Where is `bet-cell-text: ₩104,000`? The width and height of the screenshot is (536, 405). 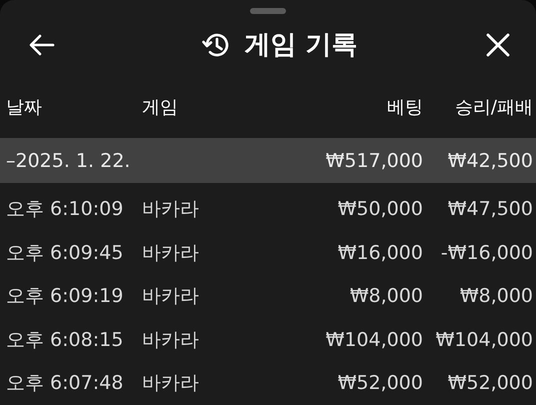 bet-cell-text: ₩104,000 is located at coordinates (373, 339).